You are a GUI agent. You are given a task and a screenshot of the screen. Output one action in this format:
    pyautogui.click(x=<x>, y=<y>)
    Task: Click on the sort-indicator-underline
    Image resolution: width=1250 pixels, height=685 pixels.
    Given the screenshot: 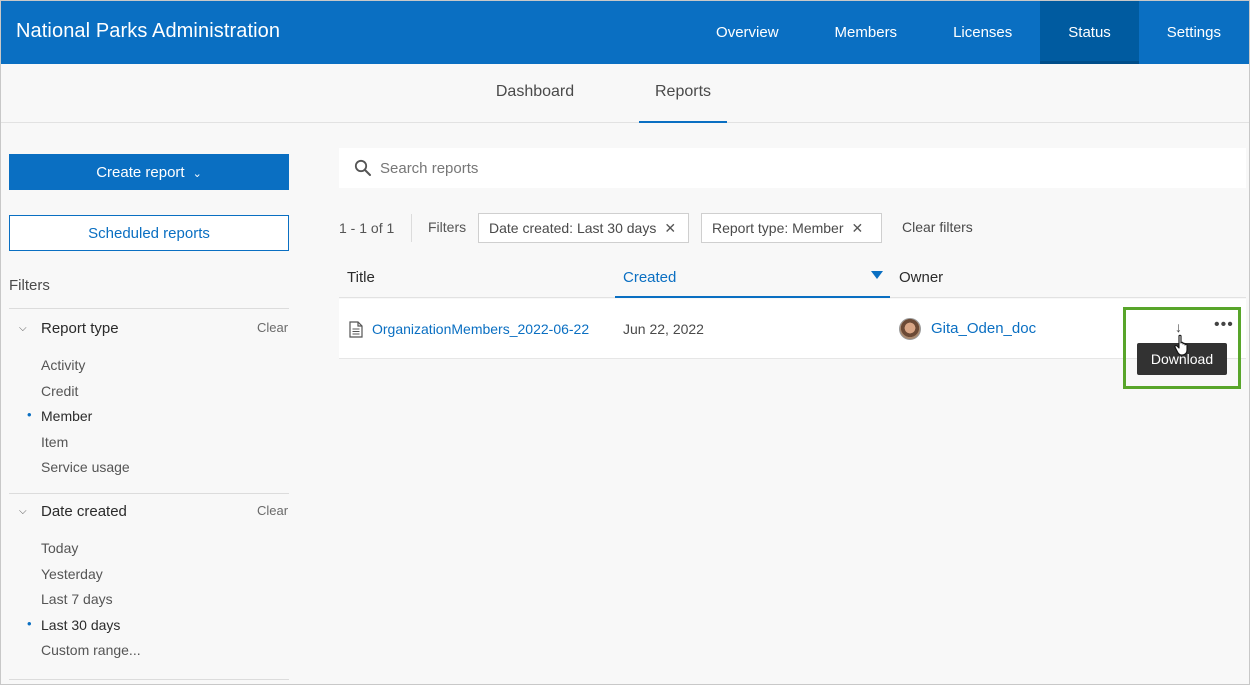 What is the action you would take?
    pyautogui.click(x=752, y=297)
    